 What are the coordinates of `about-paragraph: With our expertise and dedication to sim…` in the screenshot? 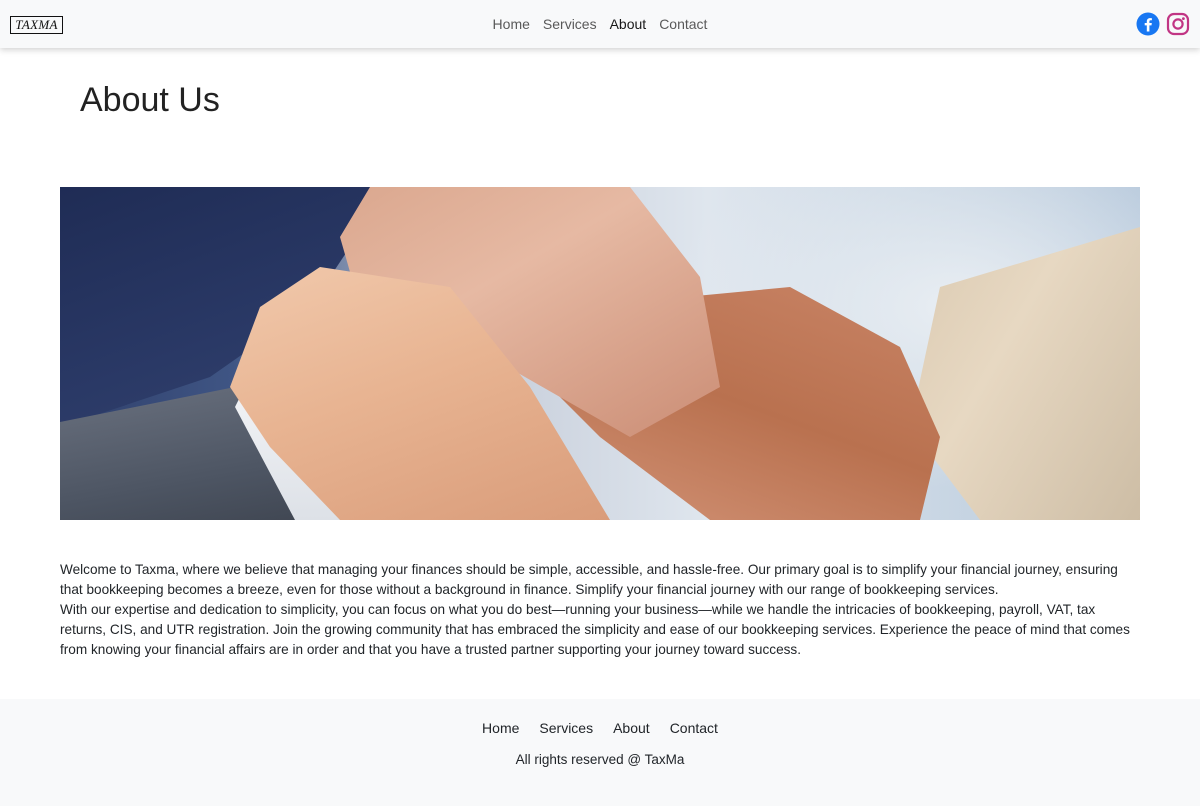 It's located at (595, 629).